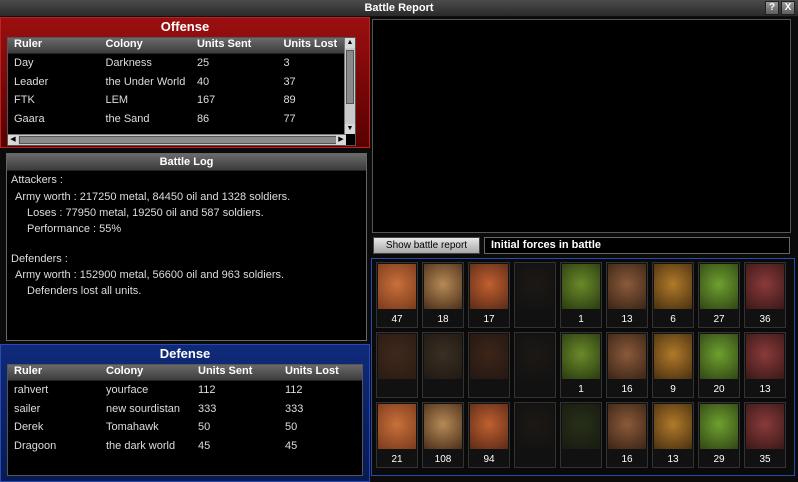 This screenshot has height=482, width=798. What do you see at coordinates (397, 295) in the screenshot?
I see `unit-slot: 47` at bounding box center [397, 295].